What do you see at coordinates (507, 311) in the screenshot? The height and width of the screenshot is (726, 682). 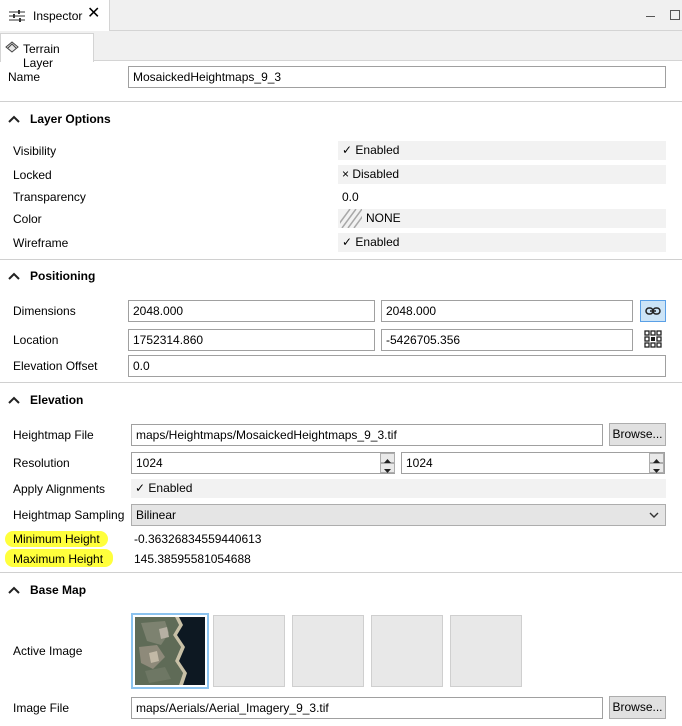 I see `dimensions-y-input: 2048.000` at bounding box center [507, 311].